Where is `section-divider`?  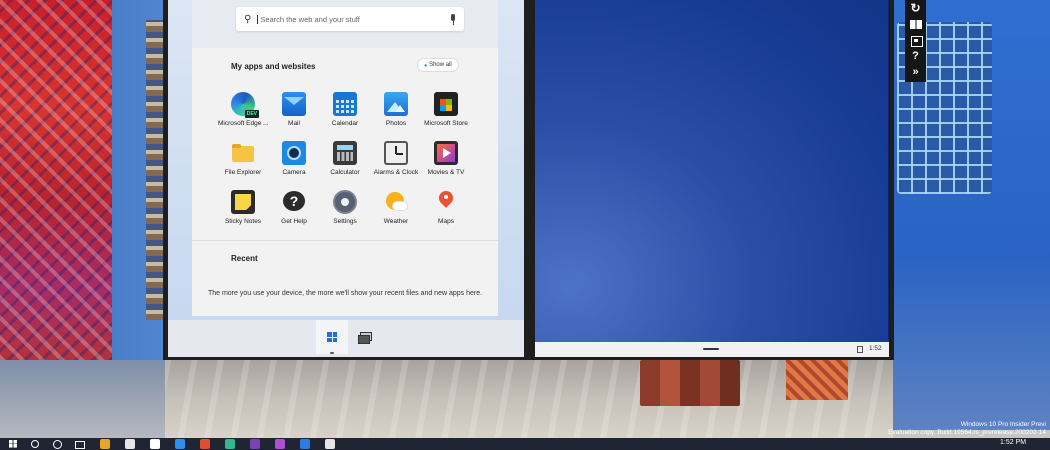
section-divider is located at coordinates (345, 240).